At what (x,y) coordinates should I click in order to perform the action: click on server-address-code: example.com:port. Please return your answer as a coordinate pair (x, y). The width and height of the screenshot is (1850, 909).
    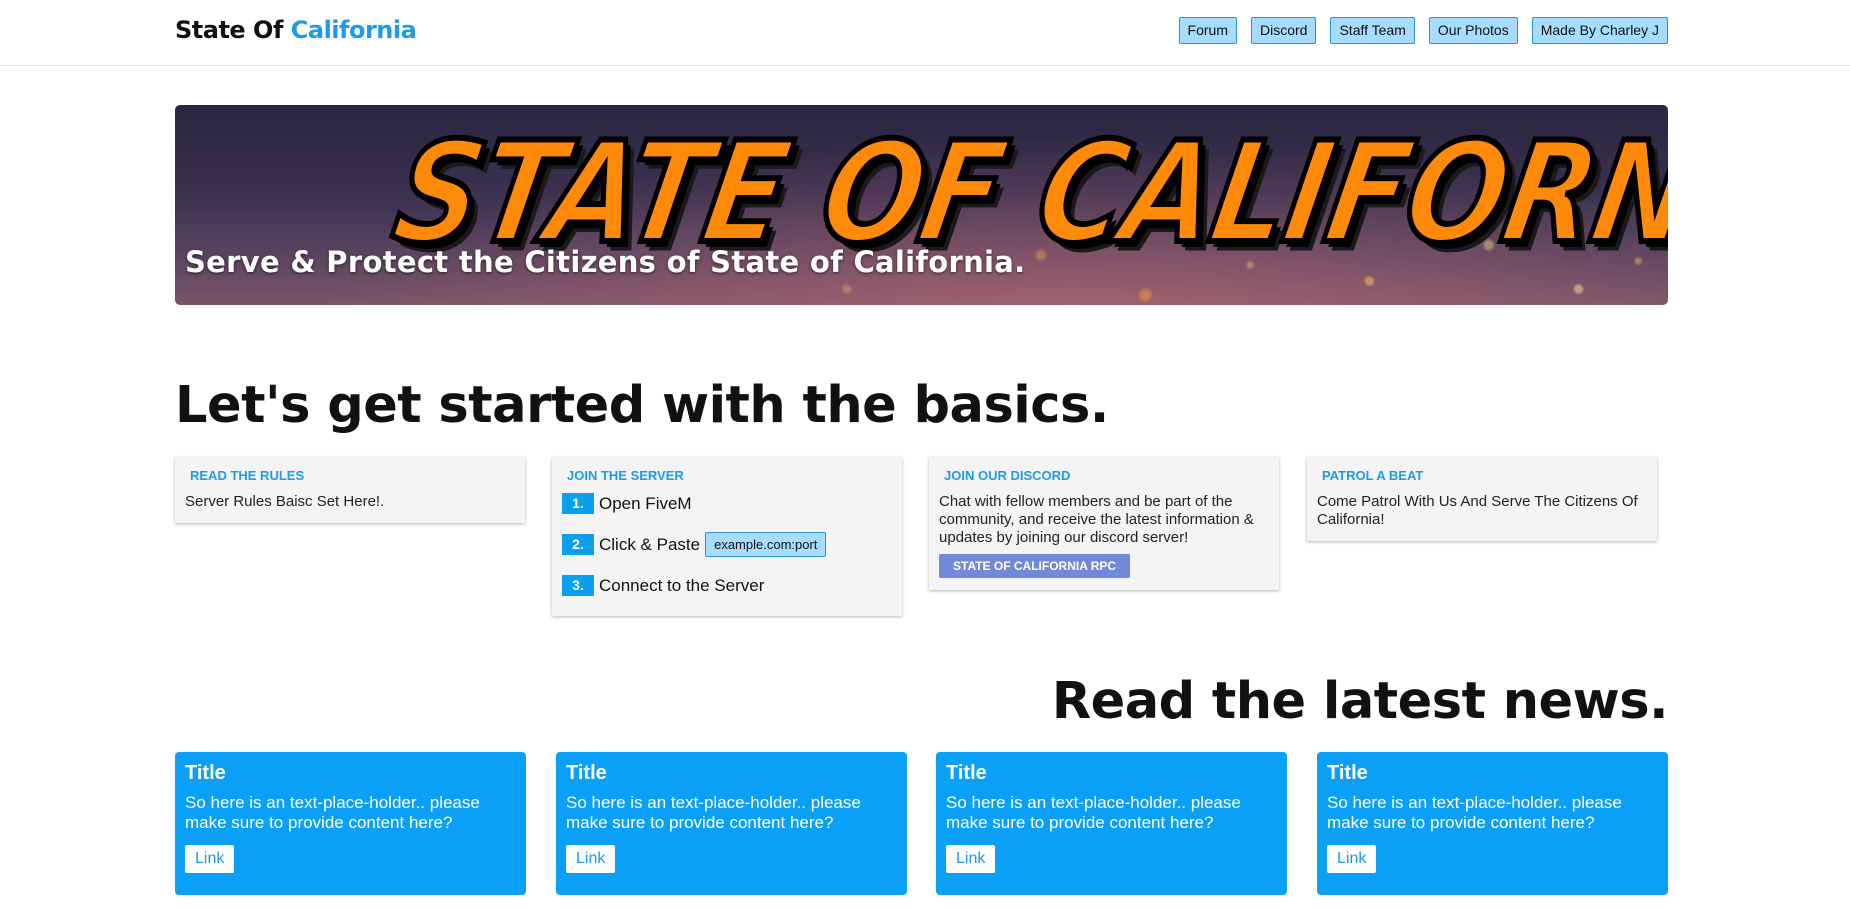
    Looking at the image, I should click on (766, 544).